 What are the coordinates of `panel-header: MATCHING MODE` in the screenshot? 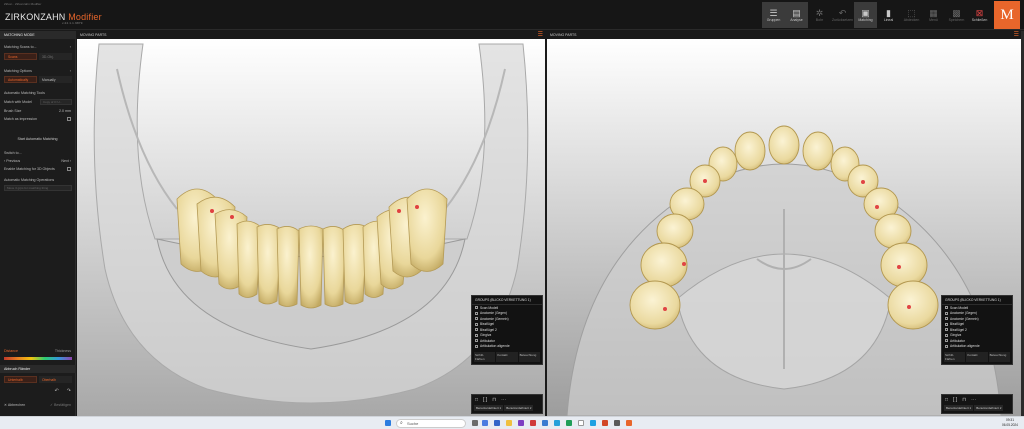 It's located at (38, 35).